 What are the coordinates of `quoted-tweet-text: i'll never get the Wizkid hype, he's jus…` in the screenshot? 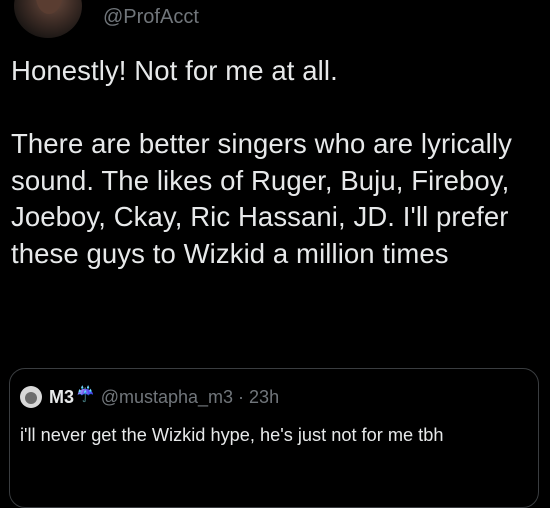 It's located at (232, 435).